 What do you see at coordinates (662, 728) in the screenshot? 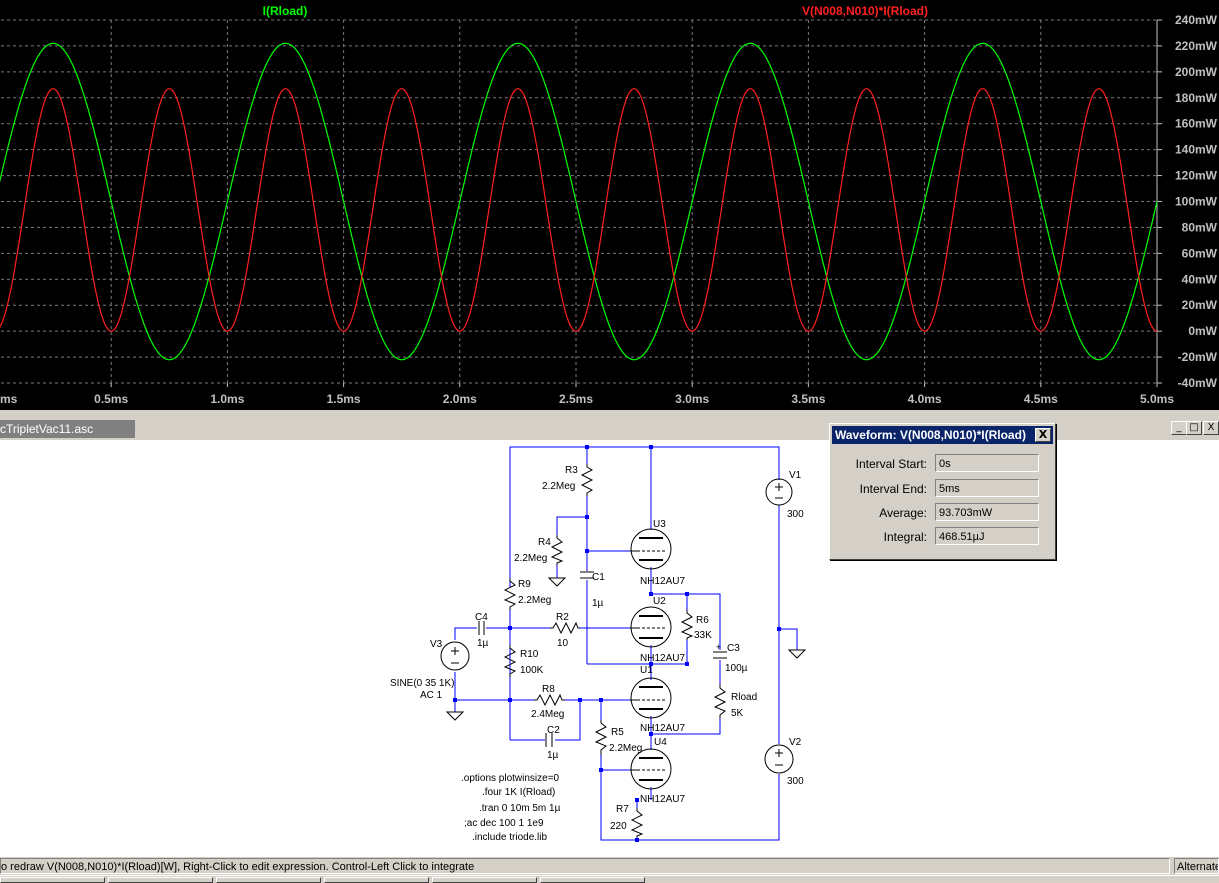
I see `label-u1-value: NH12AU7` at bounding box center [662, 728].